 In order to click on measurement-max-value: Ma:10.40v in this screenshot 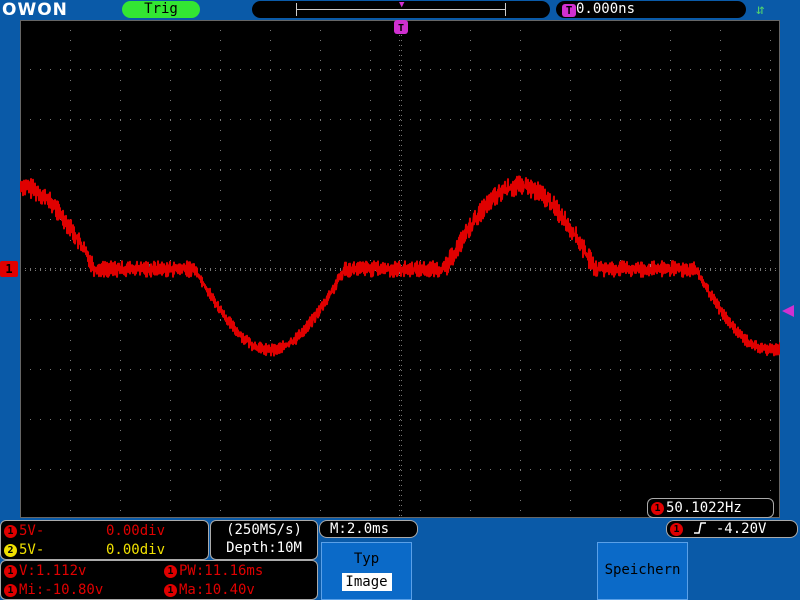, I will do `click(217, 590)`.